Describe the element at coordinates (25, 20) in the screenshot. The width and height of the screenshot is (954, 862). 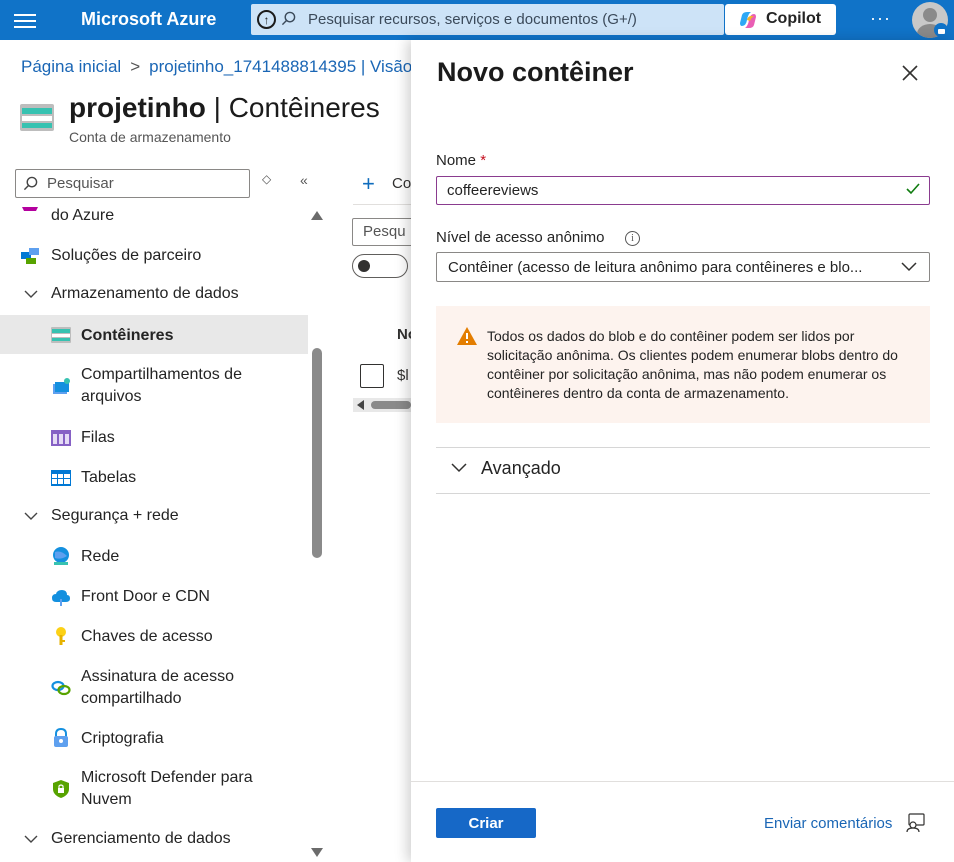
I see `hamburger-menu-icon` at that location.